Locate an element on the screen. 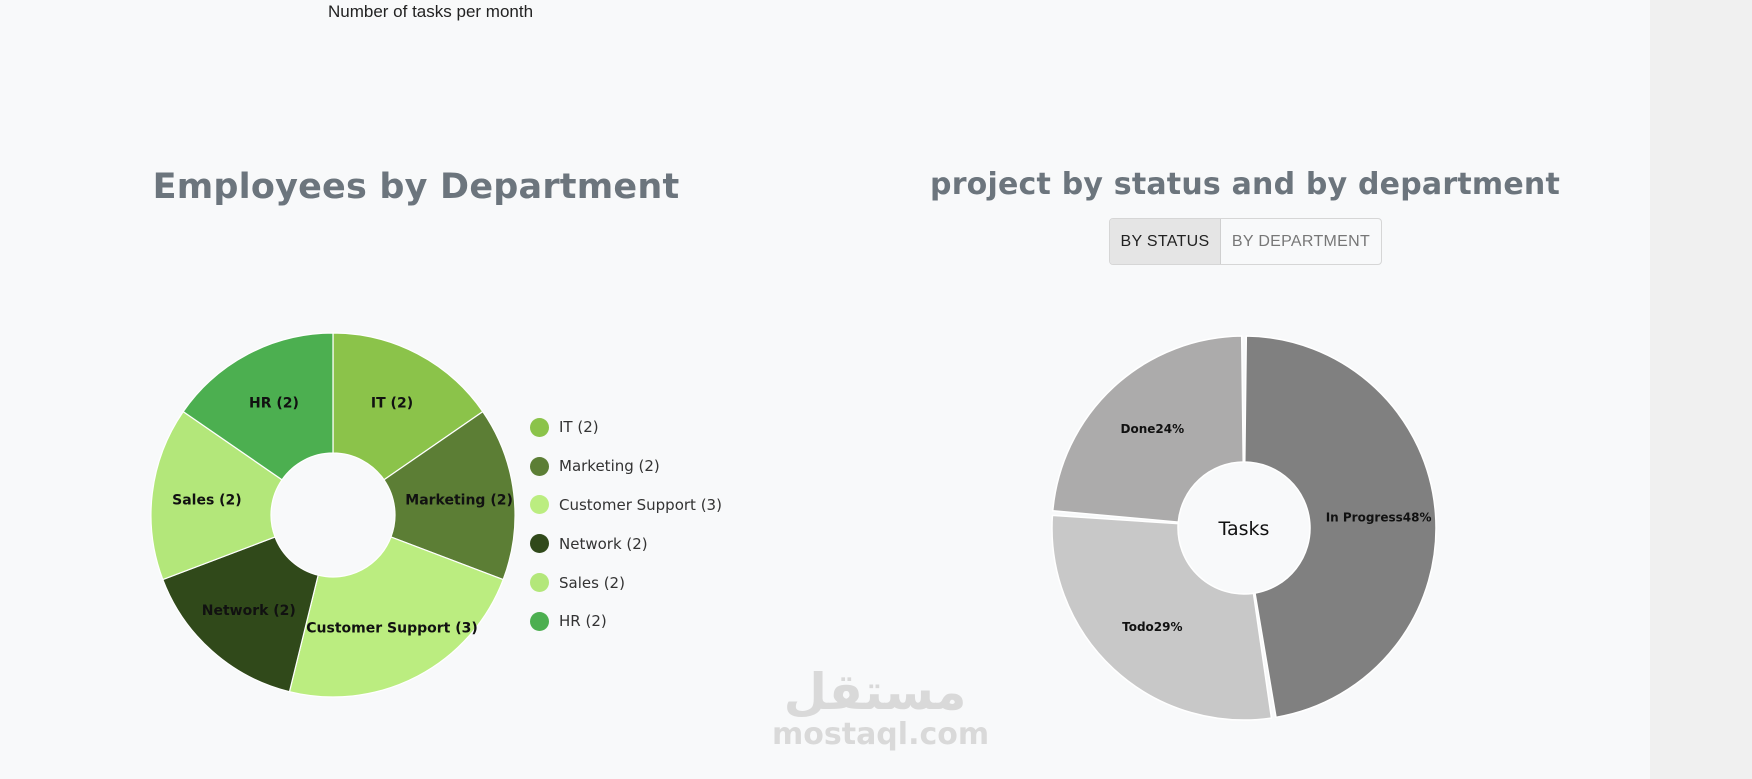  projects-donut-chart: In Progress48% Todo29% Done24% Tasks is located at coordinates (1244, 528).